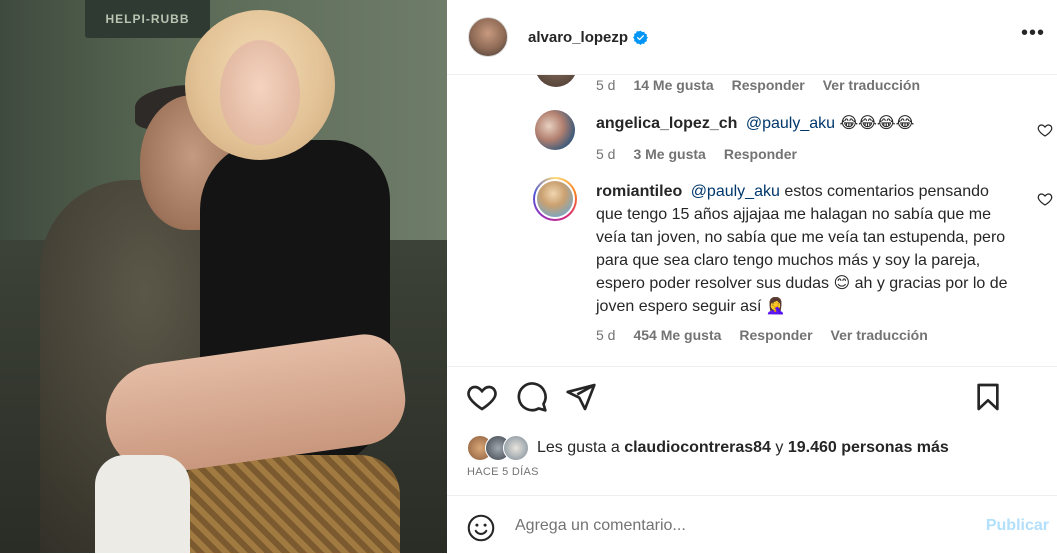 This screenshot has height=554, width=1057. What do you see at coordinates (640, 37) in the screenshot?
I see `verified-badge-icon` at bounding box center [640, 37].